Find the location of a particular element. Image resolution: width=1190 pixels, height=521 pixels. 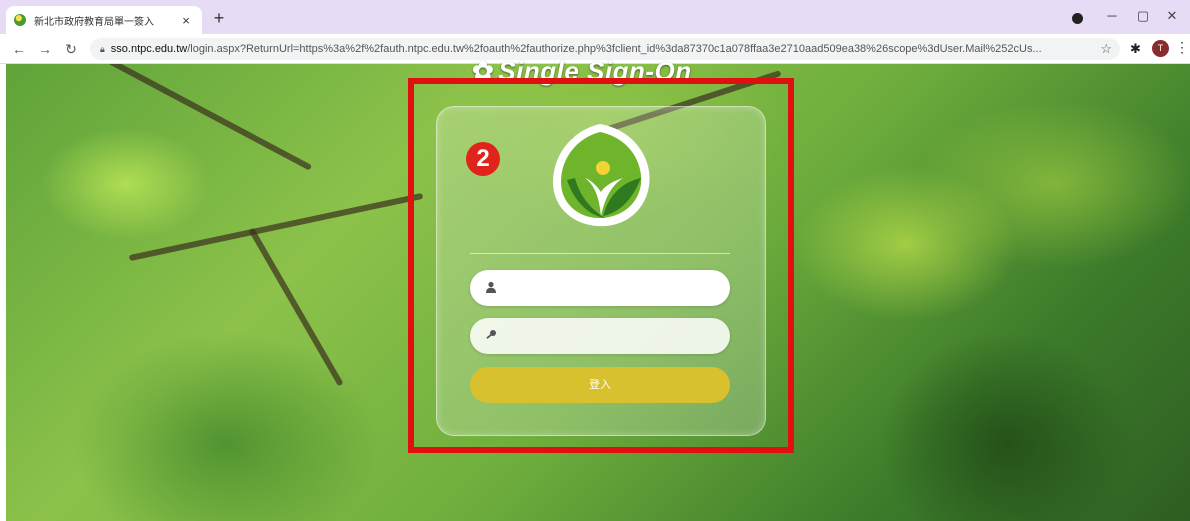

bookmark-star-icon: ☆ is located at coordinates (1106, 49).